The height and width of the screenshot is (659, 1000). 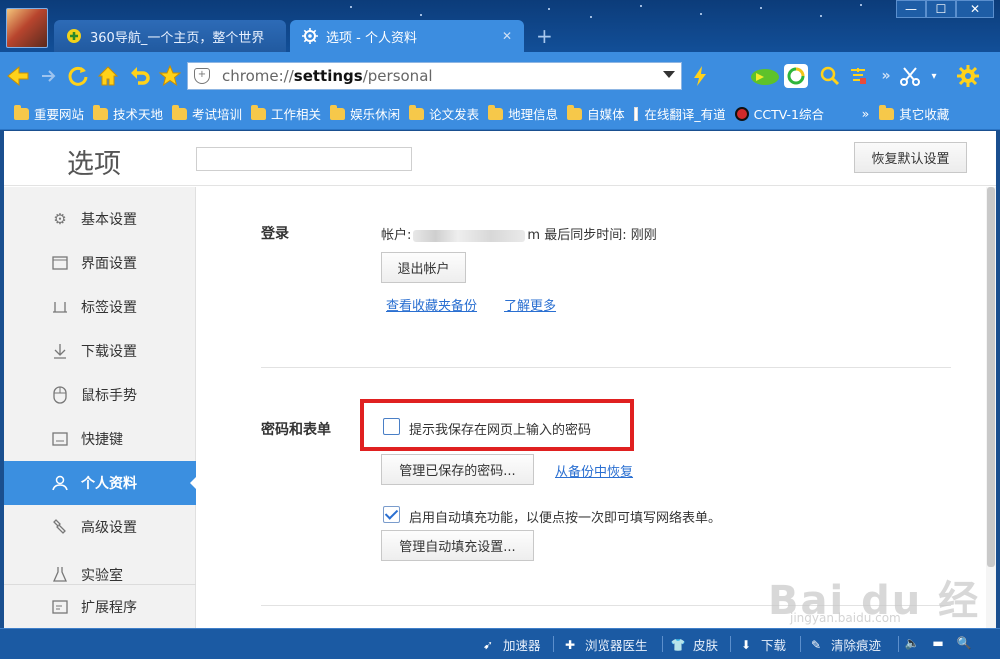 I want to click on autofill-label: 启用自动填充功能，以便点按一次即可填写网络表单。, so click(x=565, y=518).